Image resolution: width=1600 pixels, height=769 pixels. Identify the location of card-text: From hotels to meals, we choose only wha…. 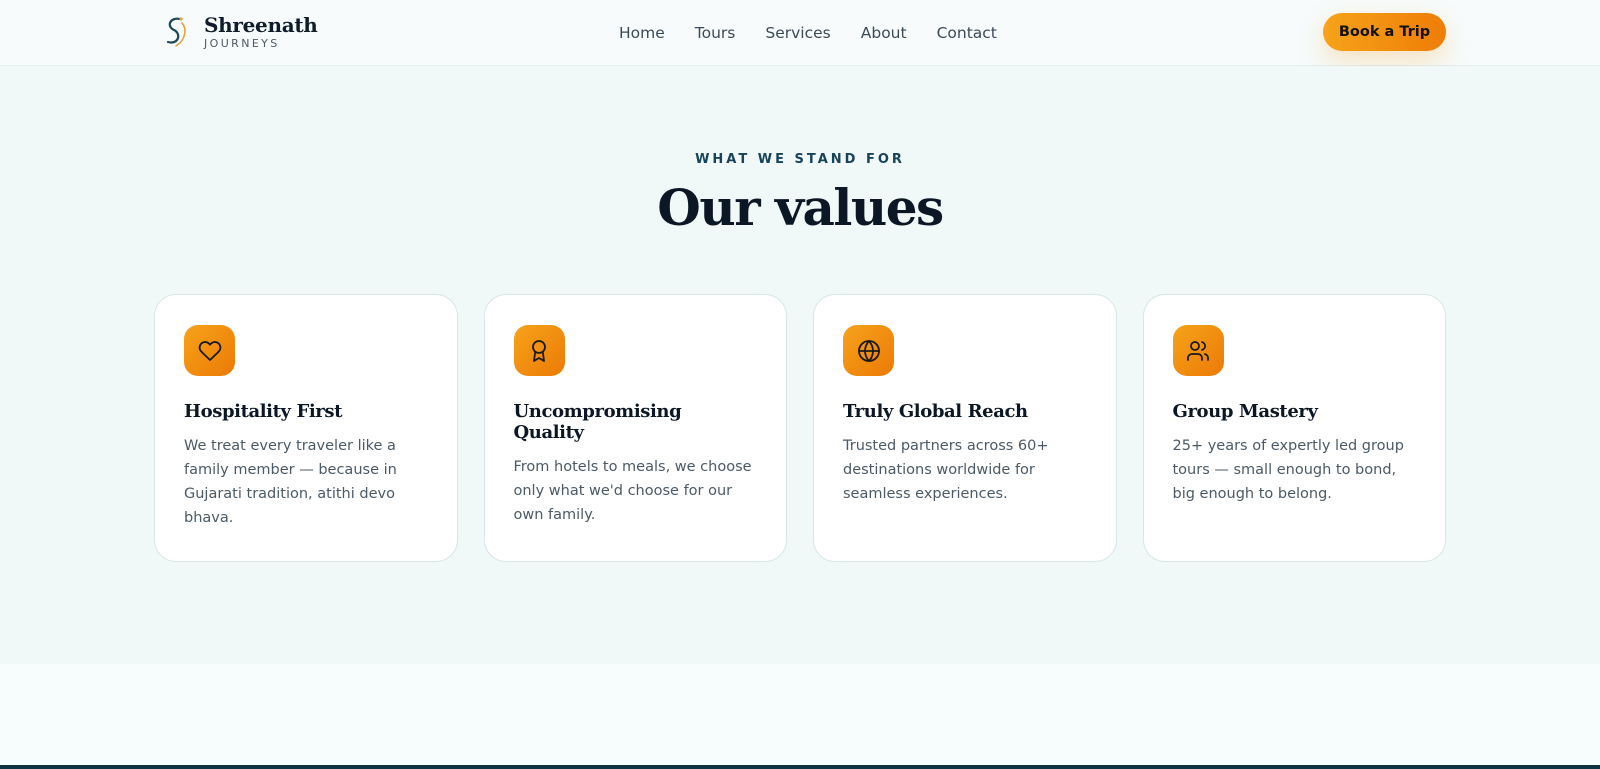
(632, 491).